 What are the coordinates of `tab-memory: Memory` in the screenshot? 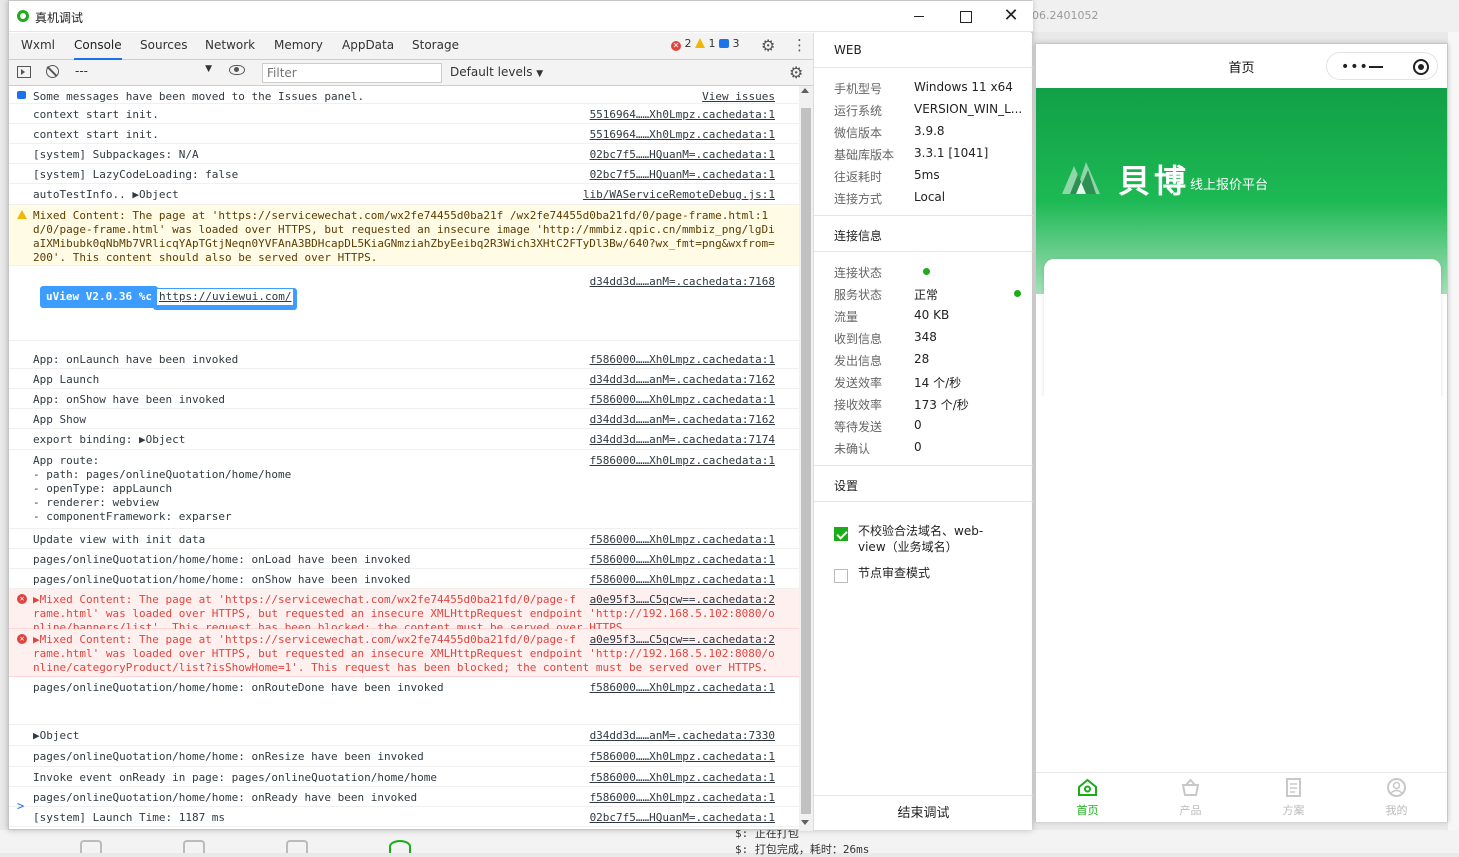 It's located at (298, 46).